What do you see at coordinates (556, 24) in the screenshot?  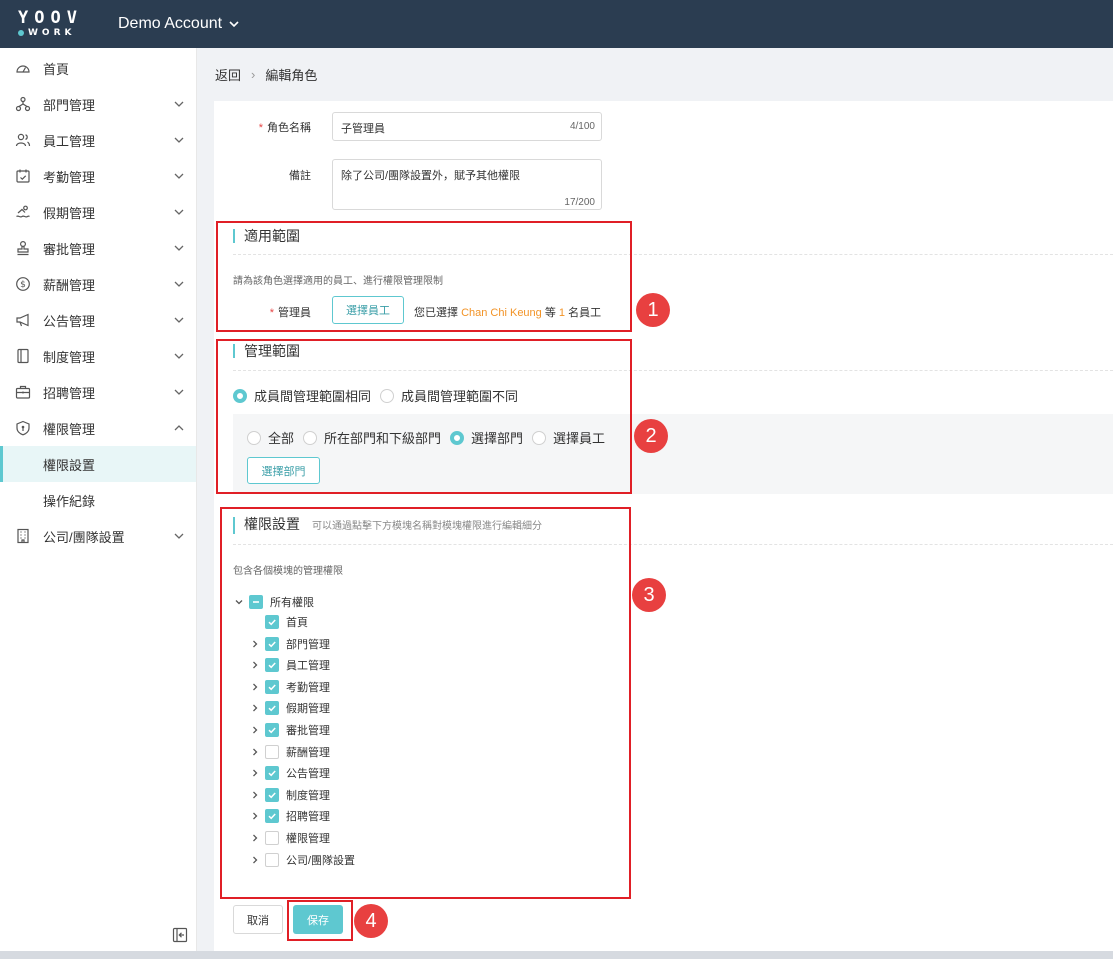 I see `top-bar: YOOV WORK Demo Account` at bounding box center [556, 24].